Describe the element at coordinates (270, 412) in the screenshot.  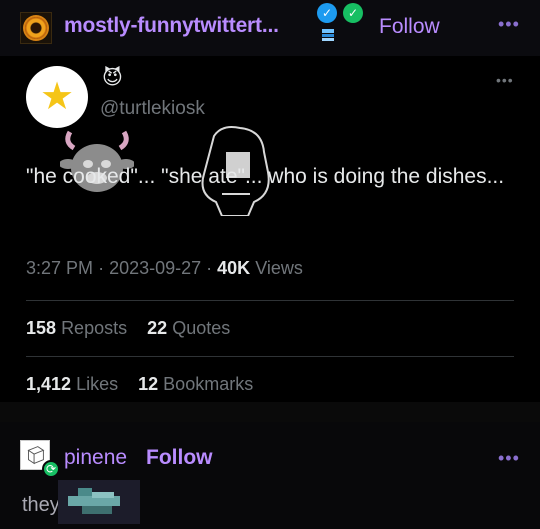
I see `separator` at that location.